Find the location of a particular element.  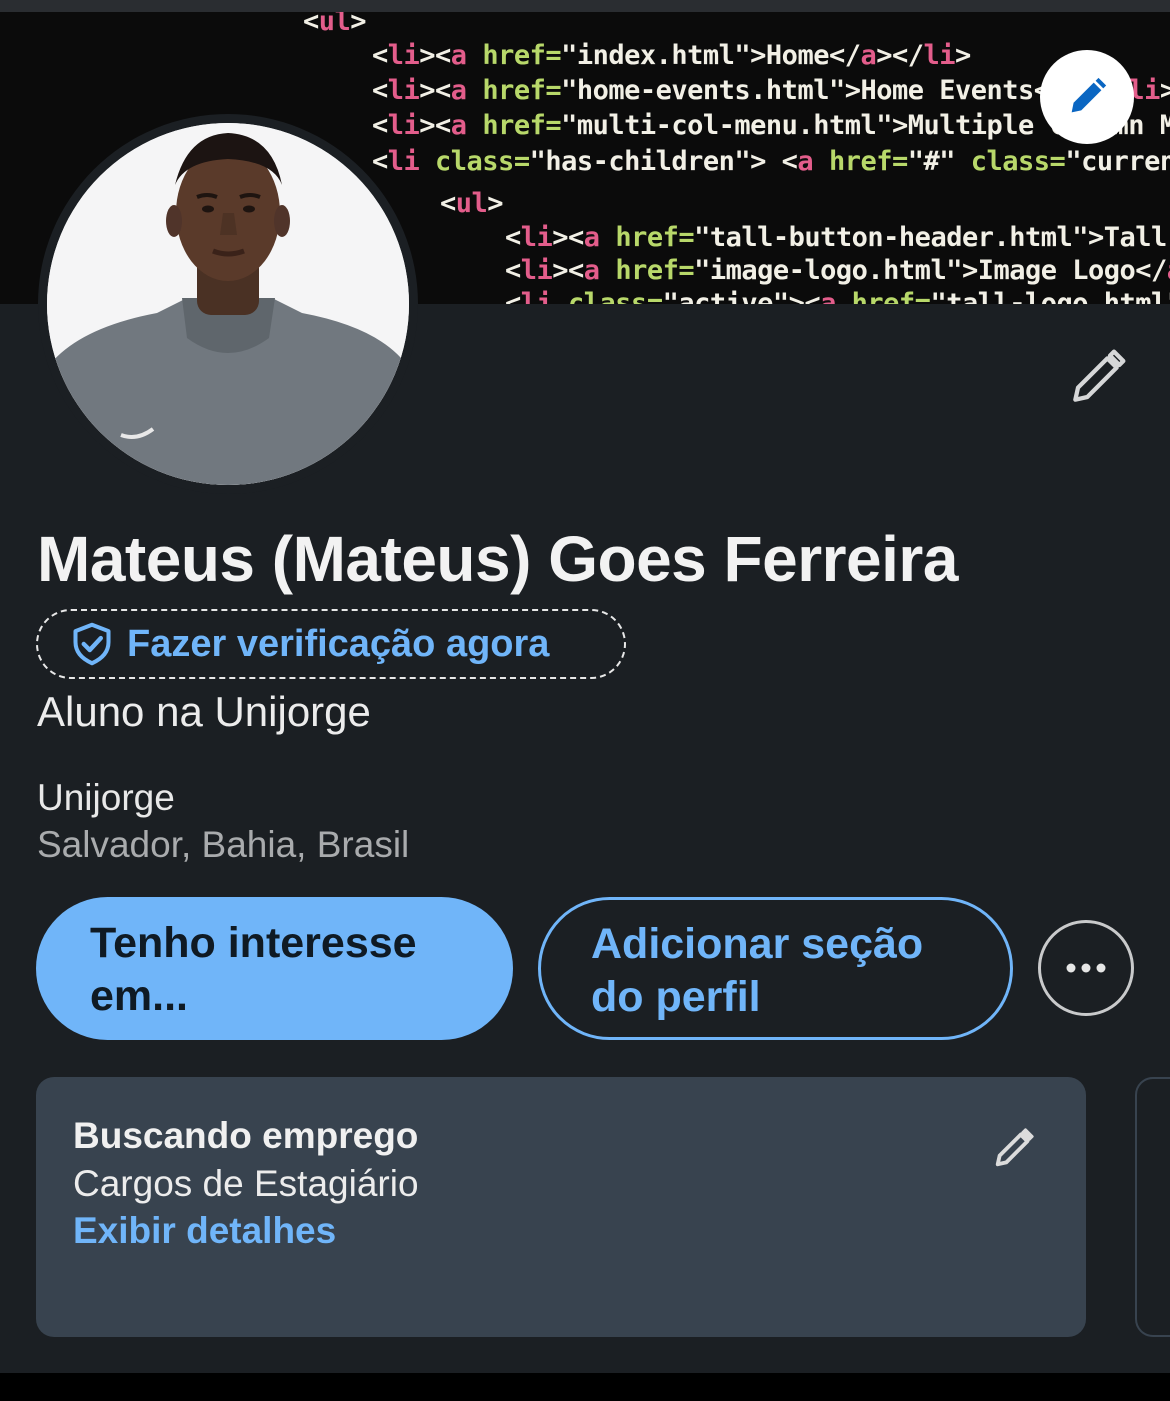

verify-now-button: Fazer verificação agora is located at coordinates (331, 644).